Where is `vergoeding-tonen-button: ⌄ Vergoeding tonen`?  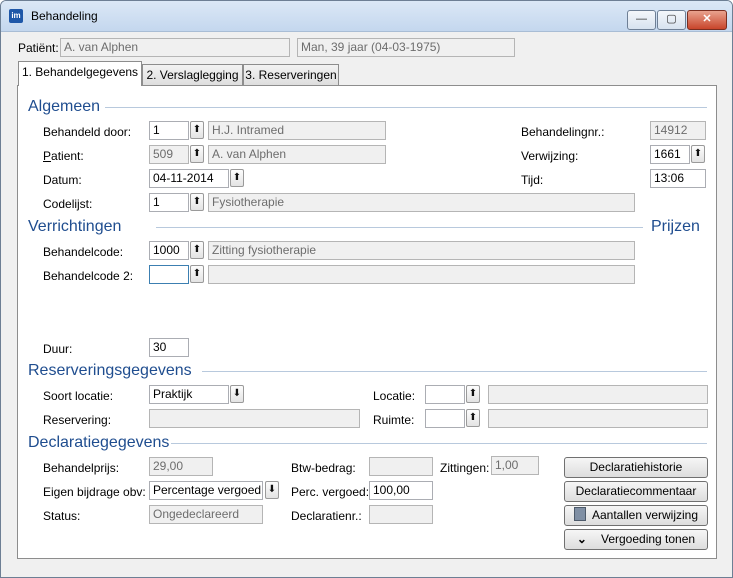 vergoeding-tonen-button: ⌄ Vergoeding tonen is located at coordinates (636, 539).